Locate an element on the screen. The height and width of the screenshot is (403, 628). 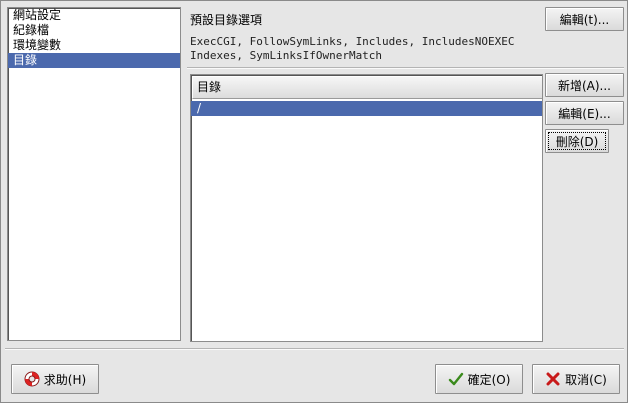
category-item-env-vars: 環境變數 is located at coordinates (94, 45).